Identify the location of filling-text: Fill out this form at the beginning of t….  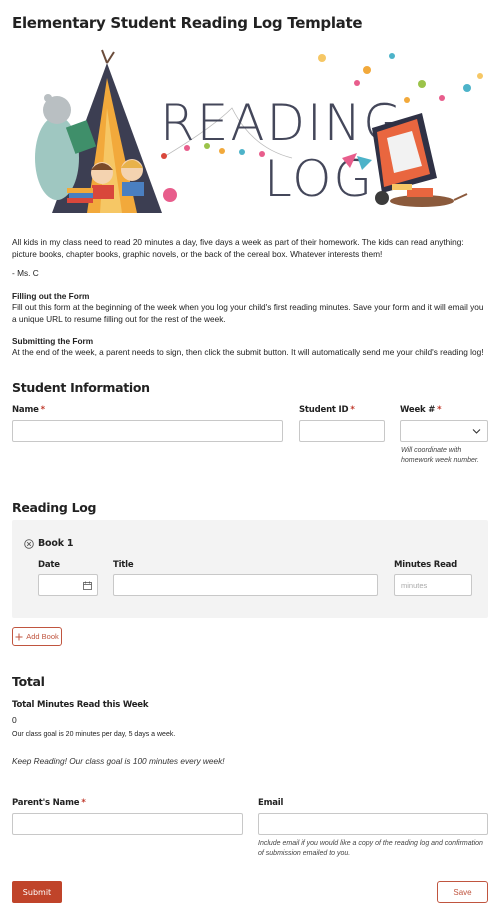
(248, 313).